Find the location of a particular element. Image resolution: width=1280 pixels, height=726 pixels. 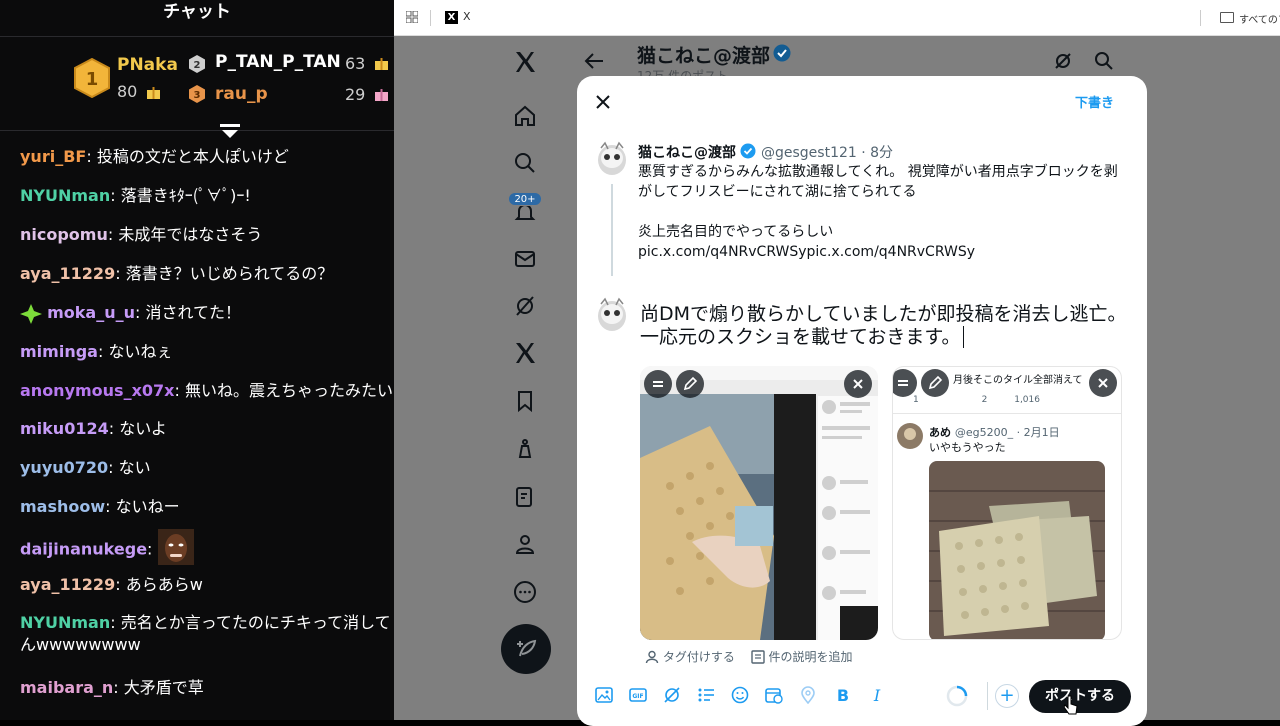

rank-2-badge-icon: 2 is located at coordinates (197, 64).